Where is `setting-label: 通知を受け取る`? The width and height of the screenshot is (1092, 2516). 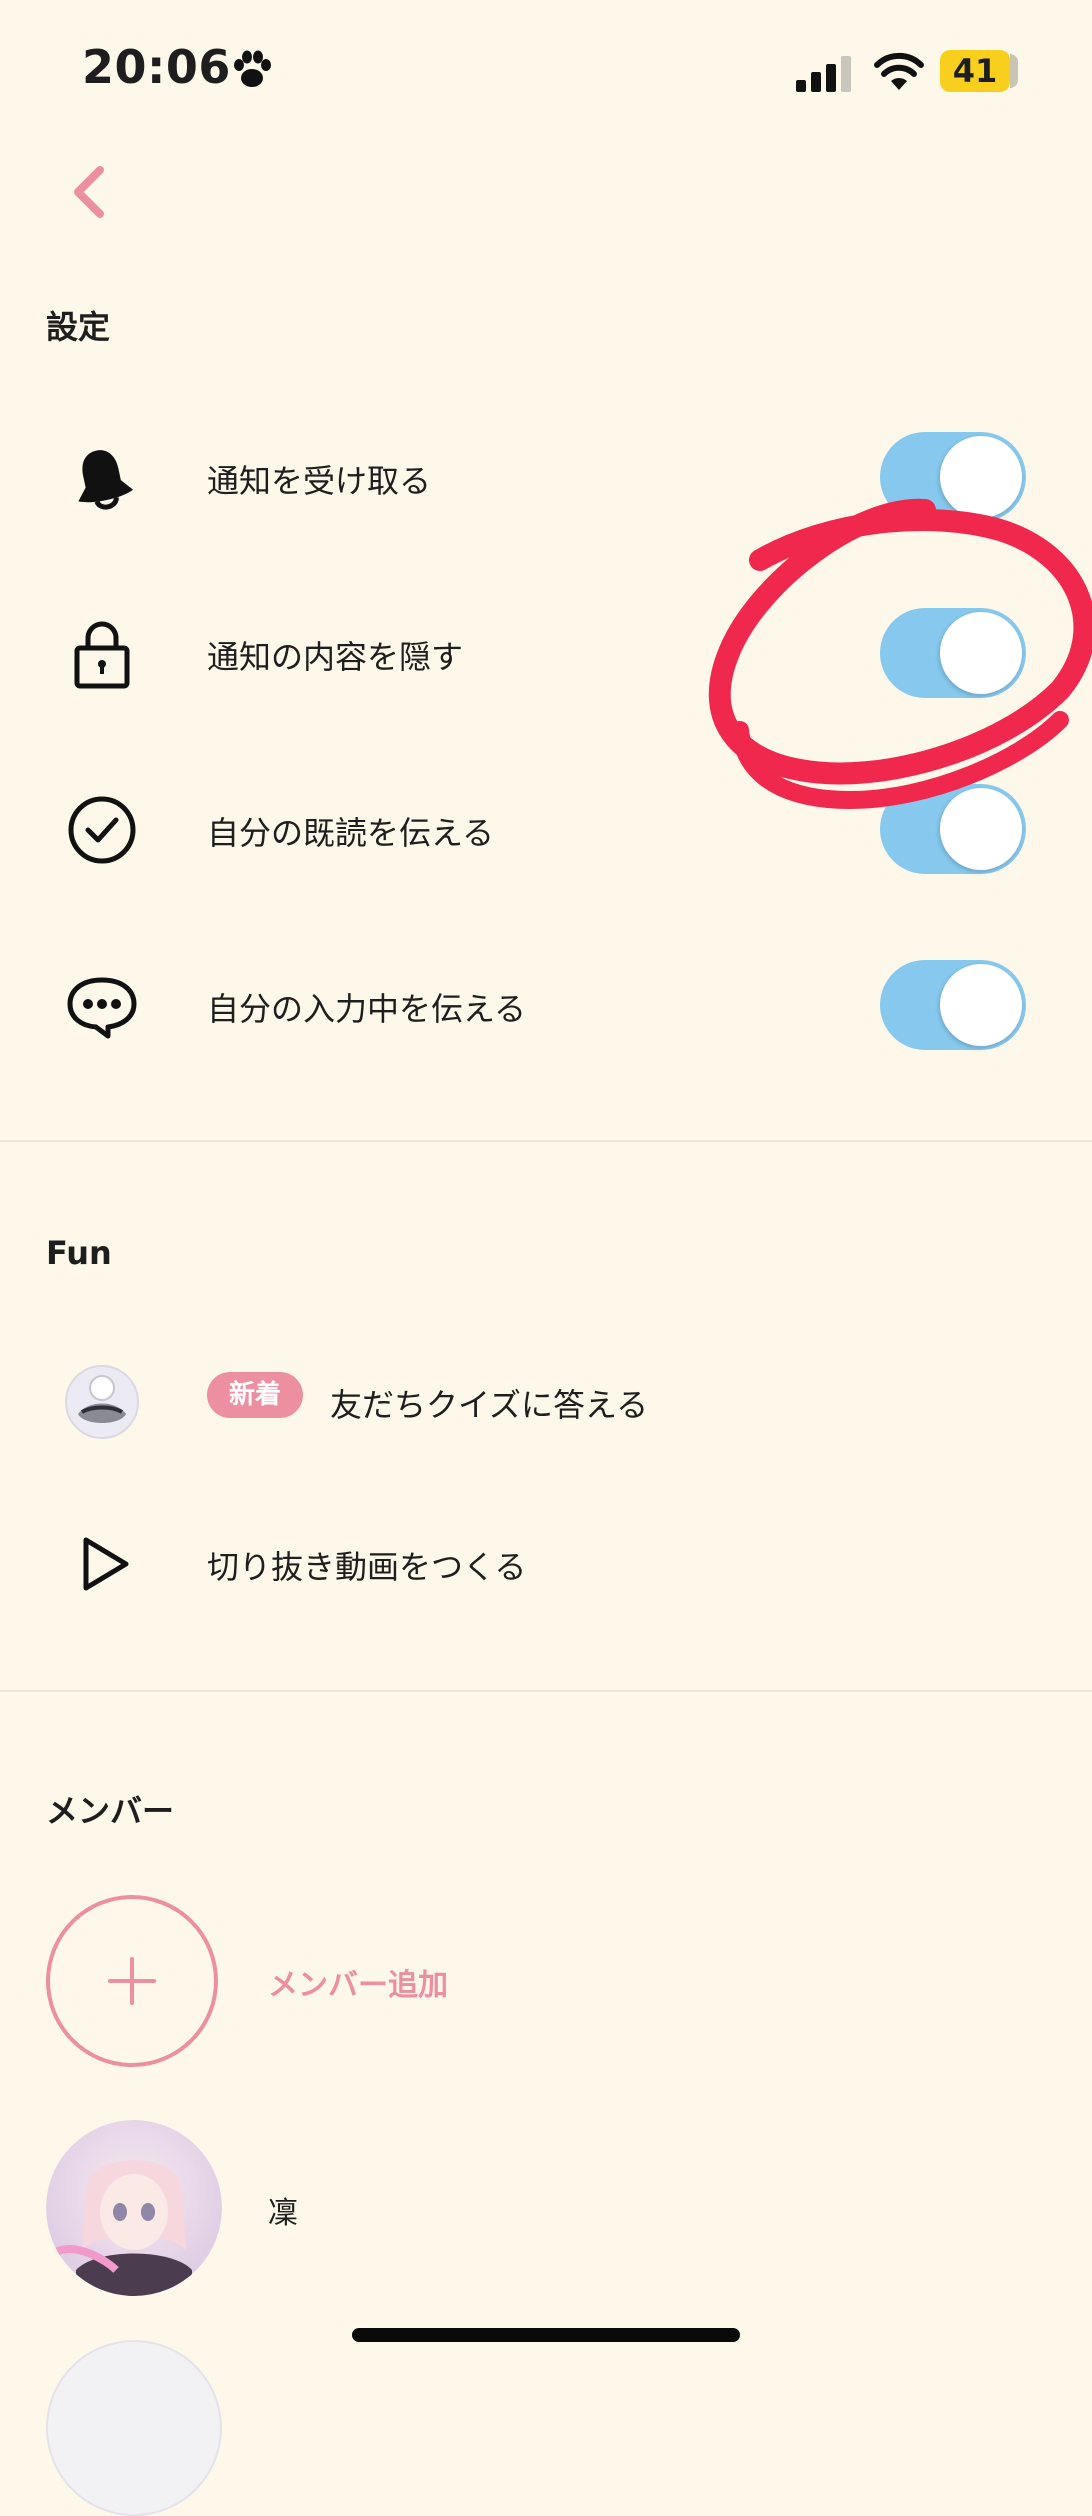 setting-label: 通知を受け取る is located at coordinates (319, 481).